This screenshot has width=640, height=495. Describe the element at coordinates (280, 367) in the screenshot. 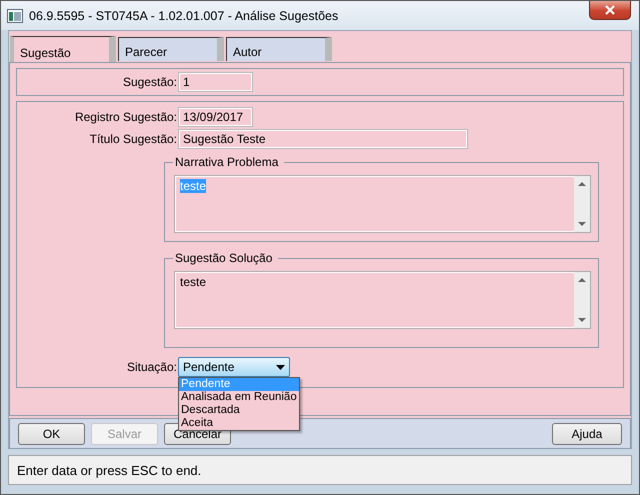

I see `caret-icon` at that location.